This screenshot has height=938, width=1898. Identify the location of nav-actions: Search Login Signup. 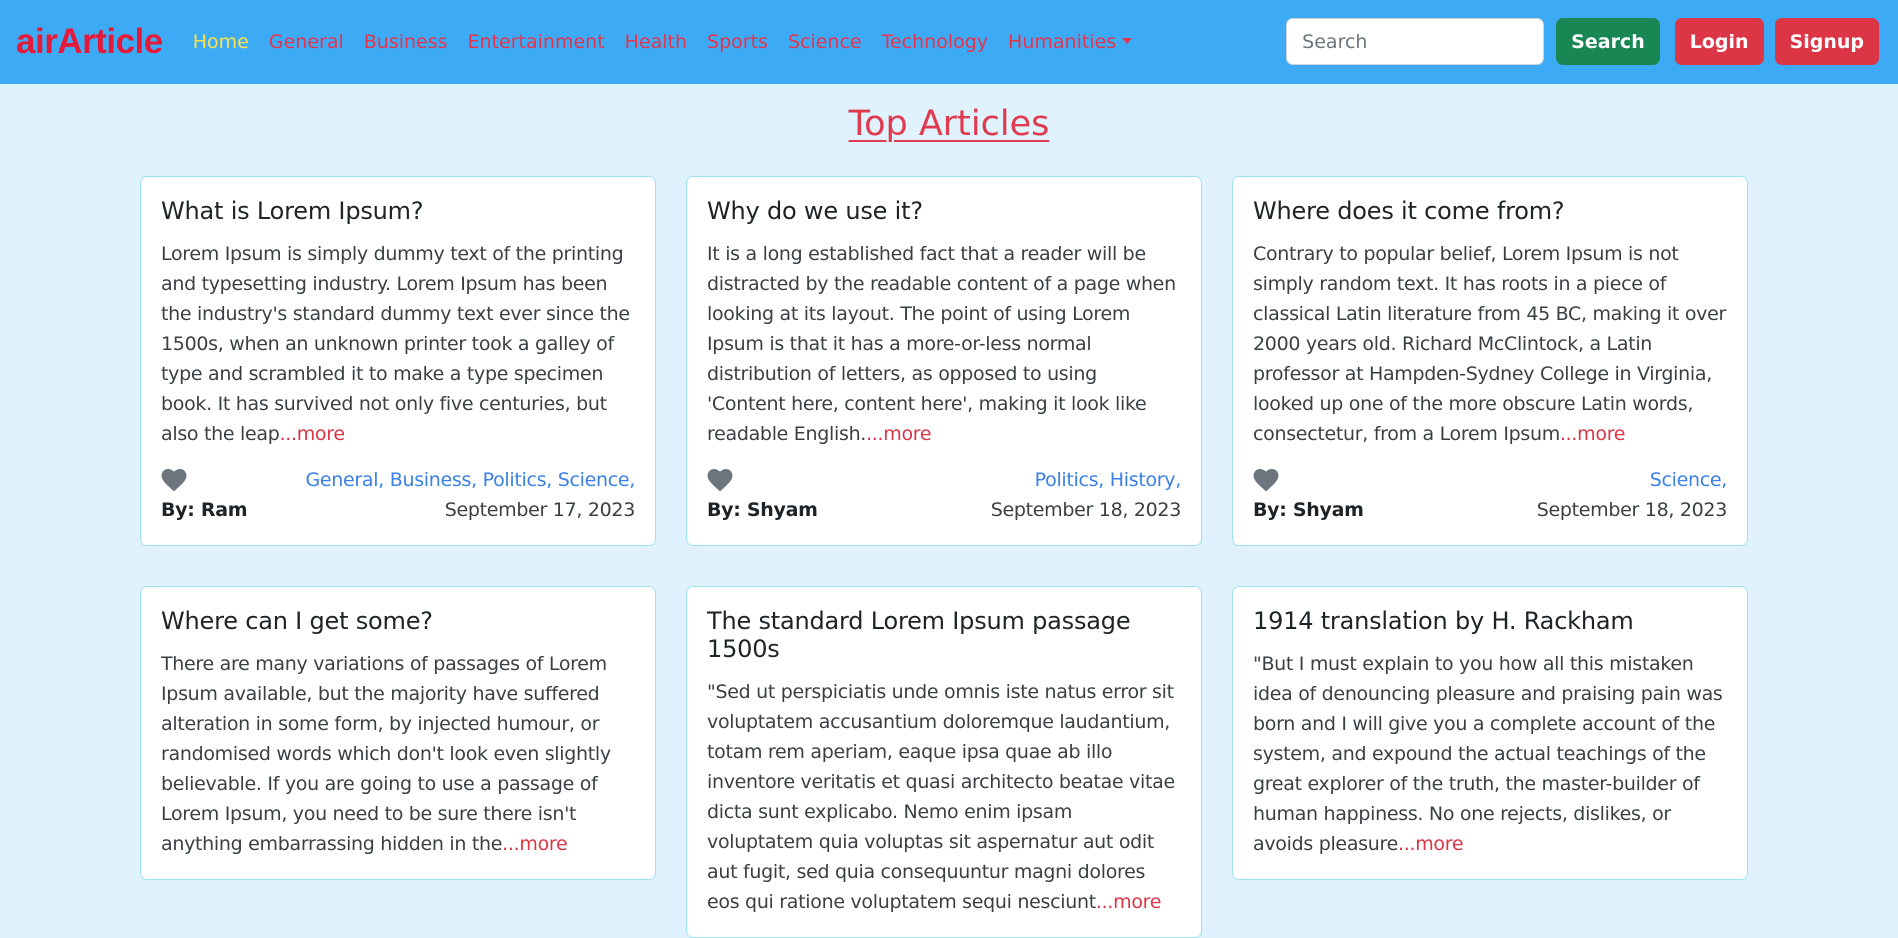
(1582, 41).